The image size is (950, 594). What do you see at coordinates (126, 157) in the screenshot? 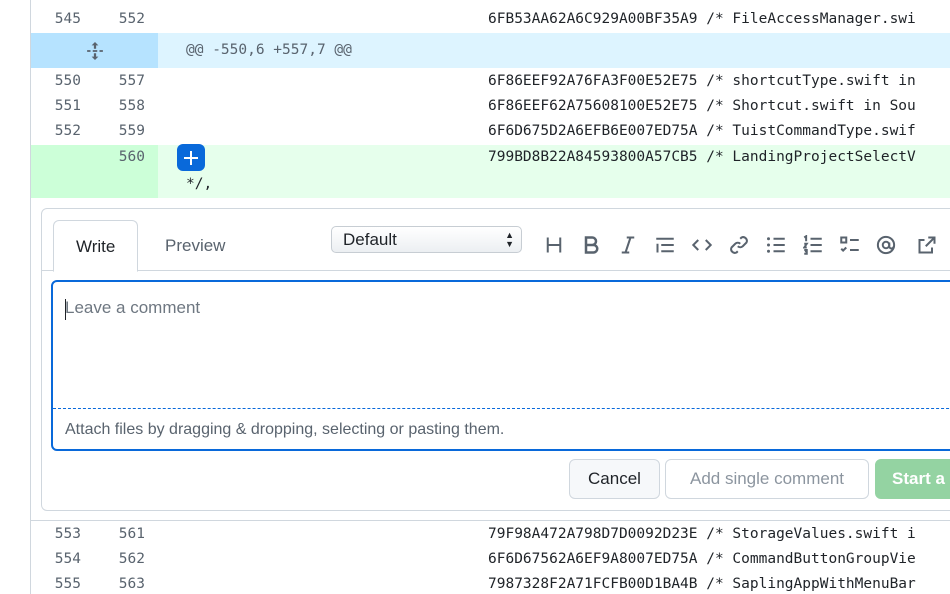
I see `new-line-number: 560` at bounding box center [126, 157].